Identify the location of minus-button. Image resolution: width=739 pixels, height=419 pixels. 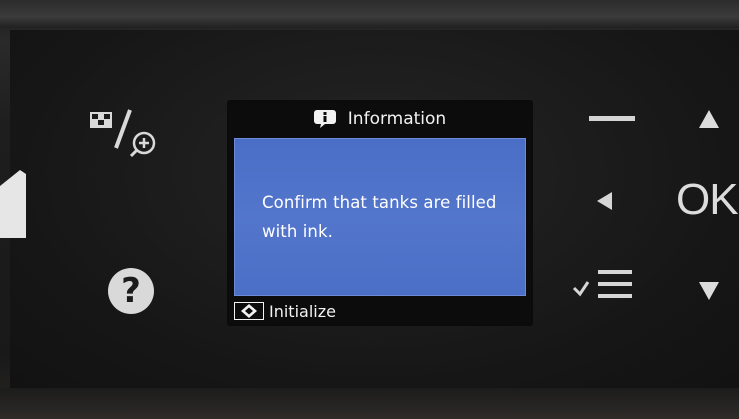
(612, 118).